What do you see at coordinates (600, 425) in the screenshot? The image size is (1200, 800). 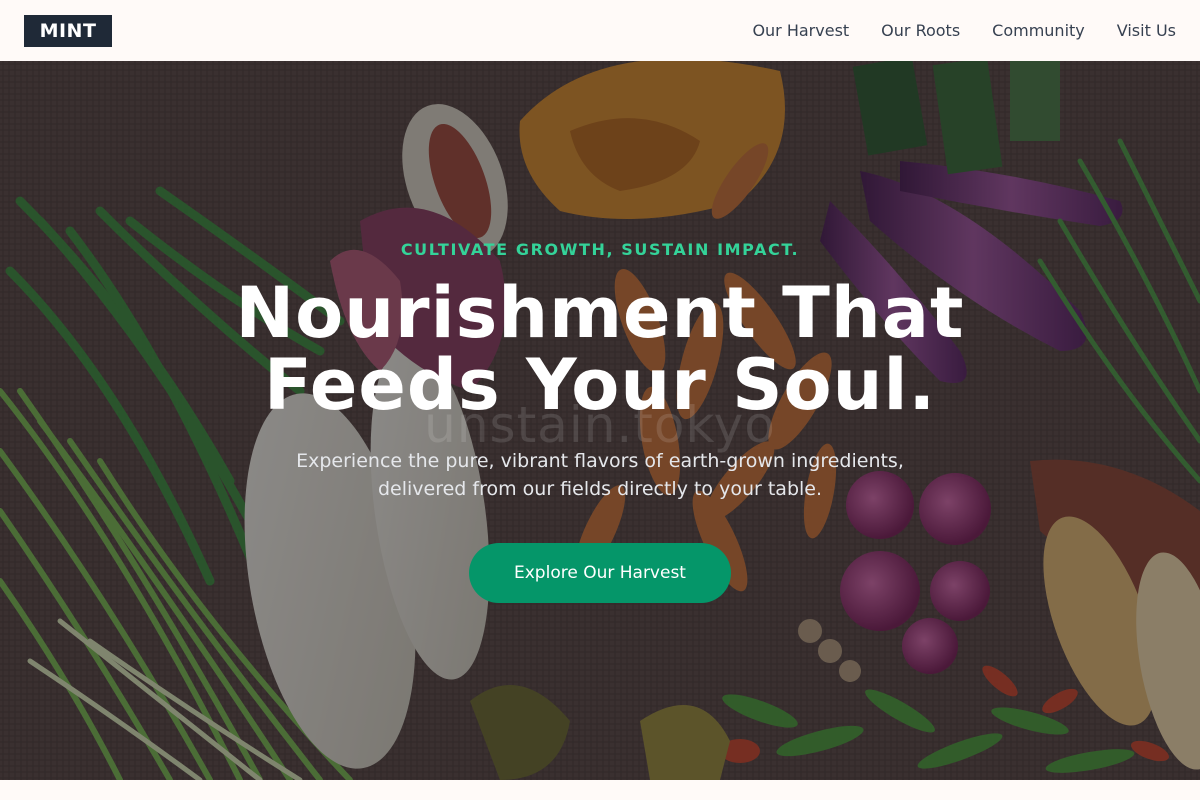 I see `image-watermark: unstain.tokyo` at bounding box center [600, 425].